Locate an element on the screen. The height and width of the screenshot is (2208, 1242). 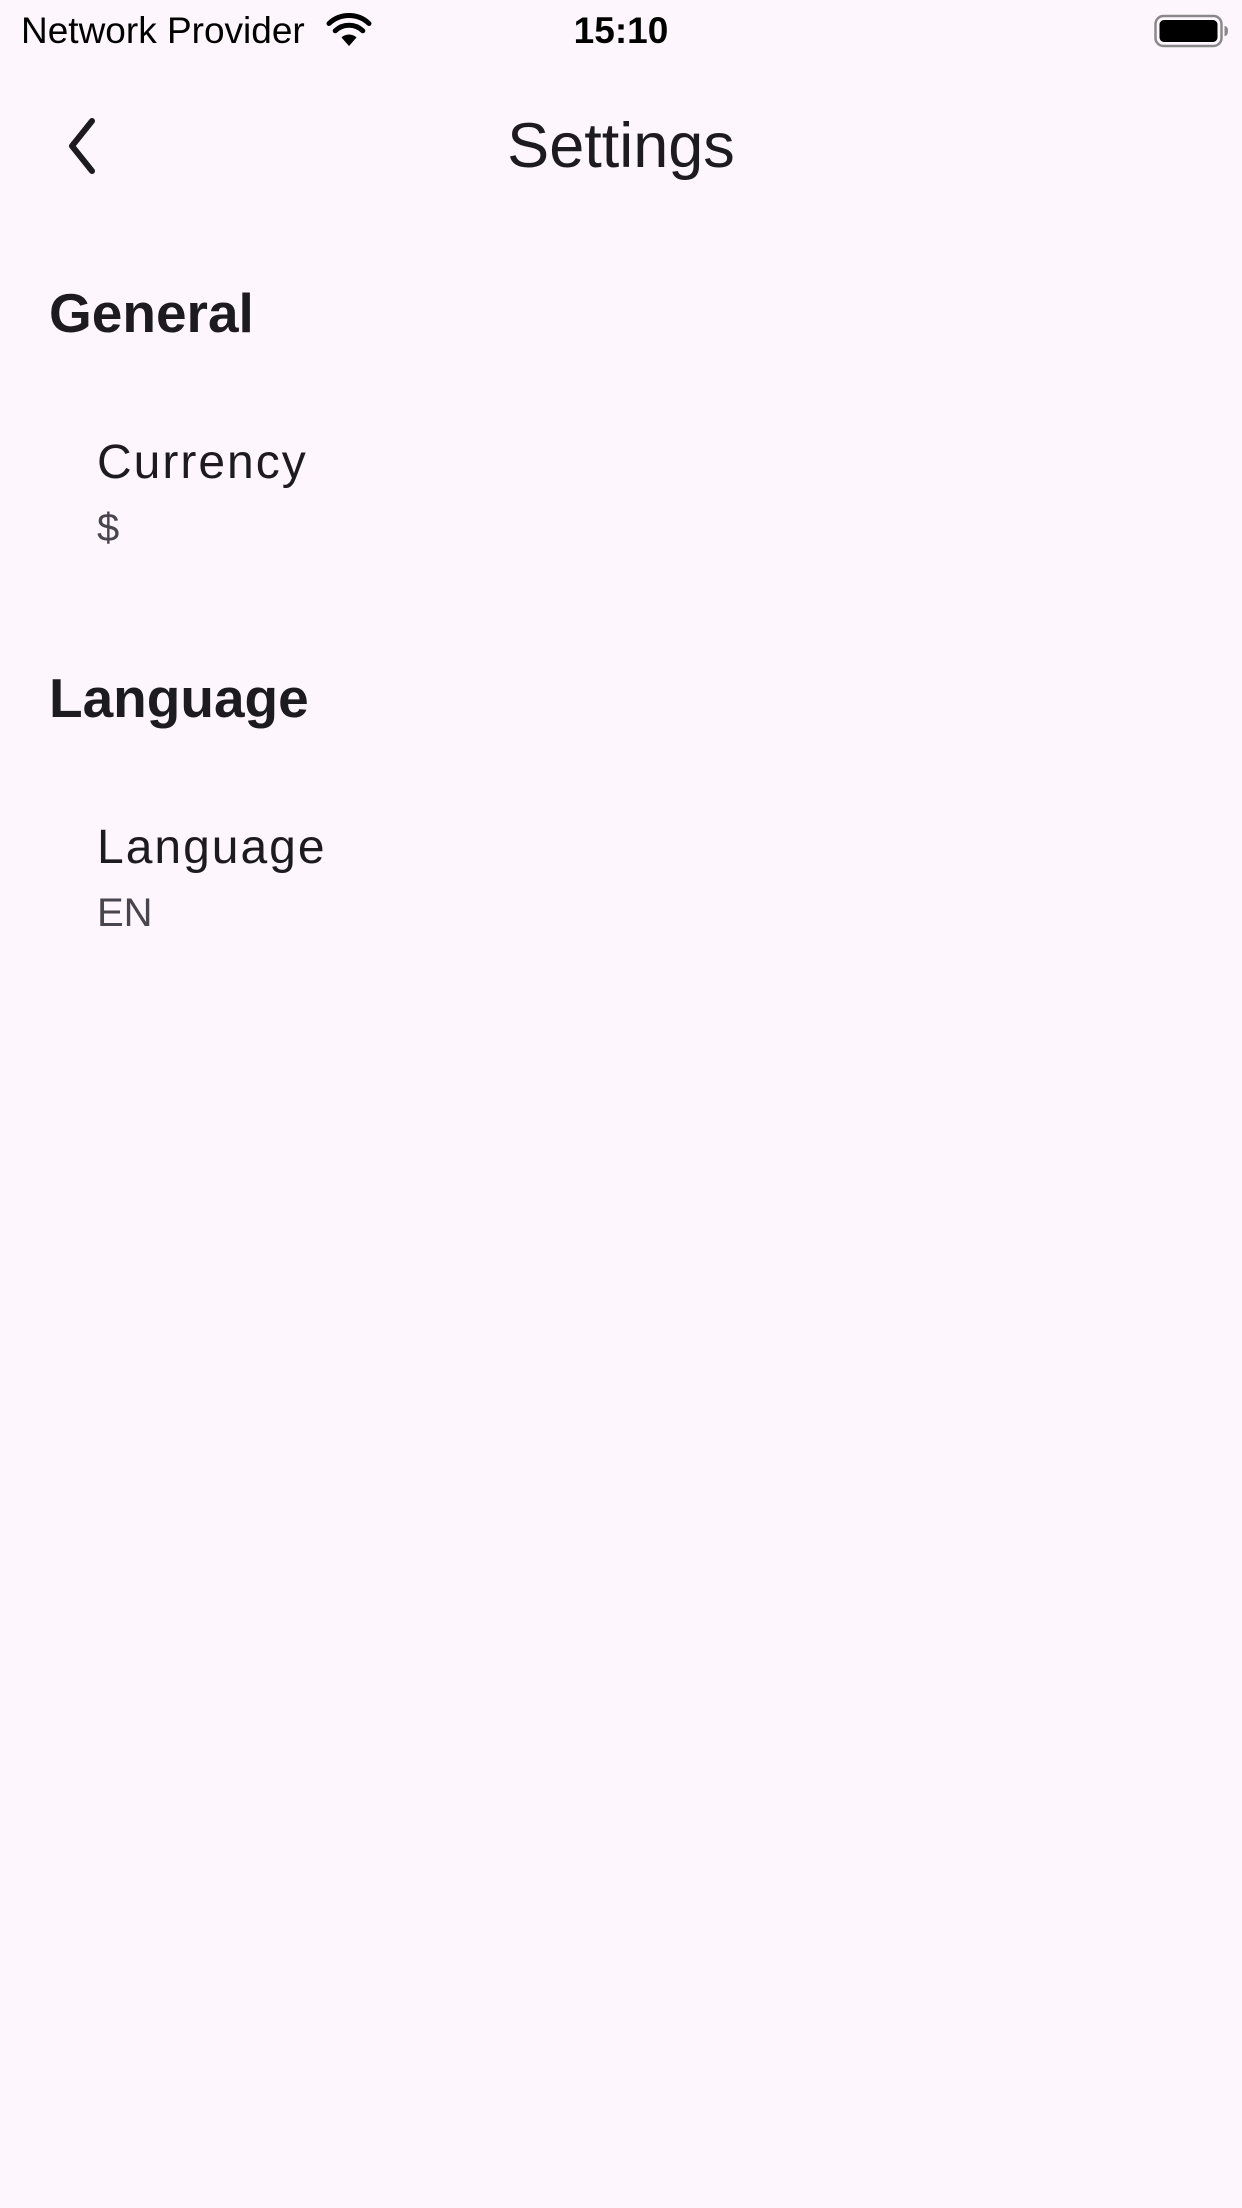
status-bar: Network Provider 15:10 is located at coordinates (621, 31).